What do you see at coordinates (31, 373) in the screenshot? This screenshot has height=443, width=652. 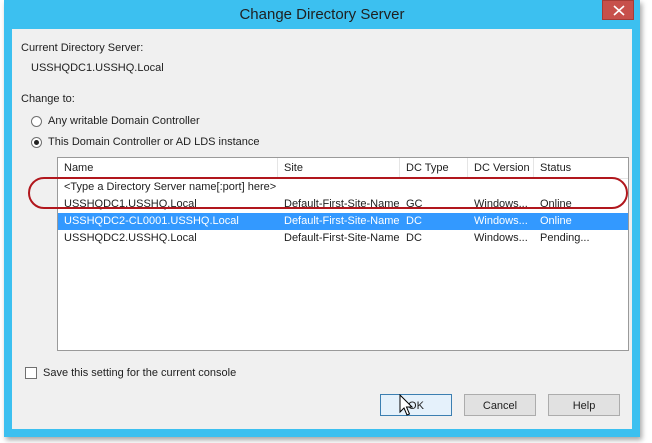 I see `checkbox` at bounding box center [31, 373].